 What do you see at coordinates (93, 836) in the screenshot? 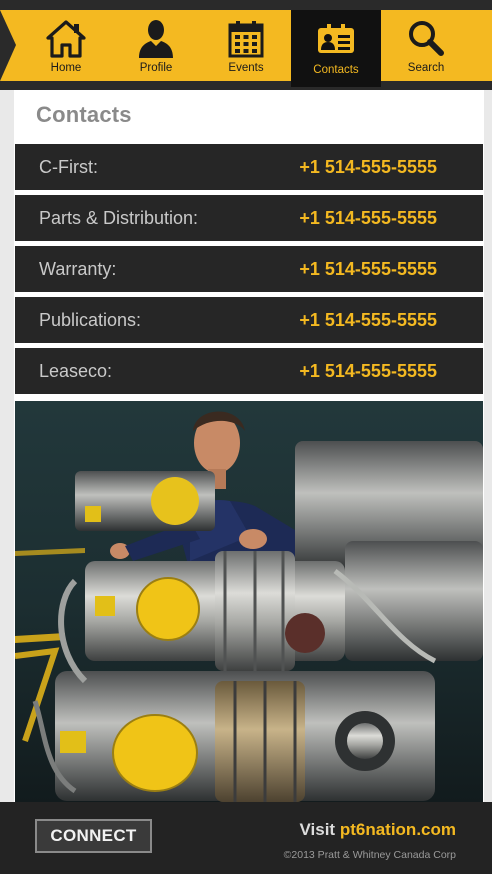
I see `connect-button: CONNECT` at bounding box center [93, 836].